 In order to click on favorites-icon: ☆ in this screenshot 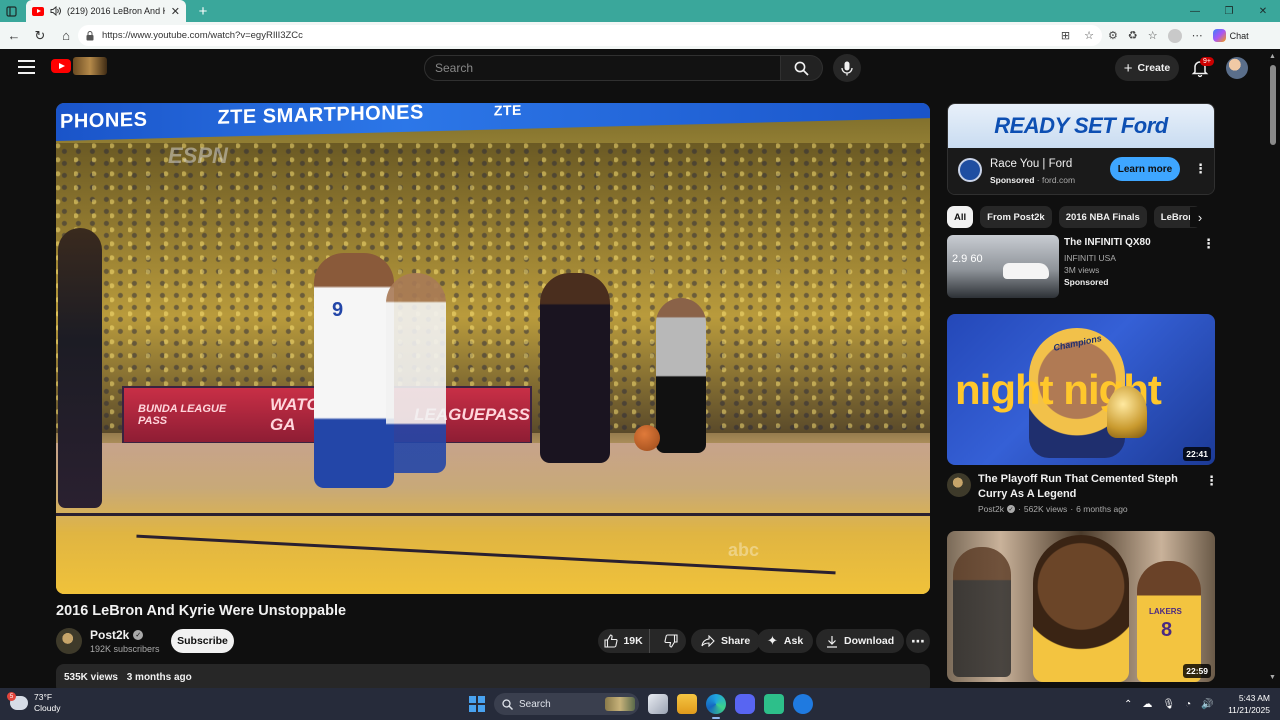, I will do `click(1153, 35)`.